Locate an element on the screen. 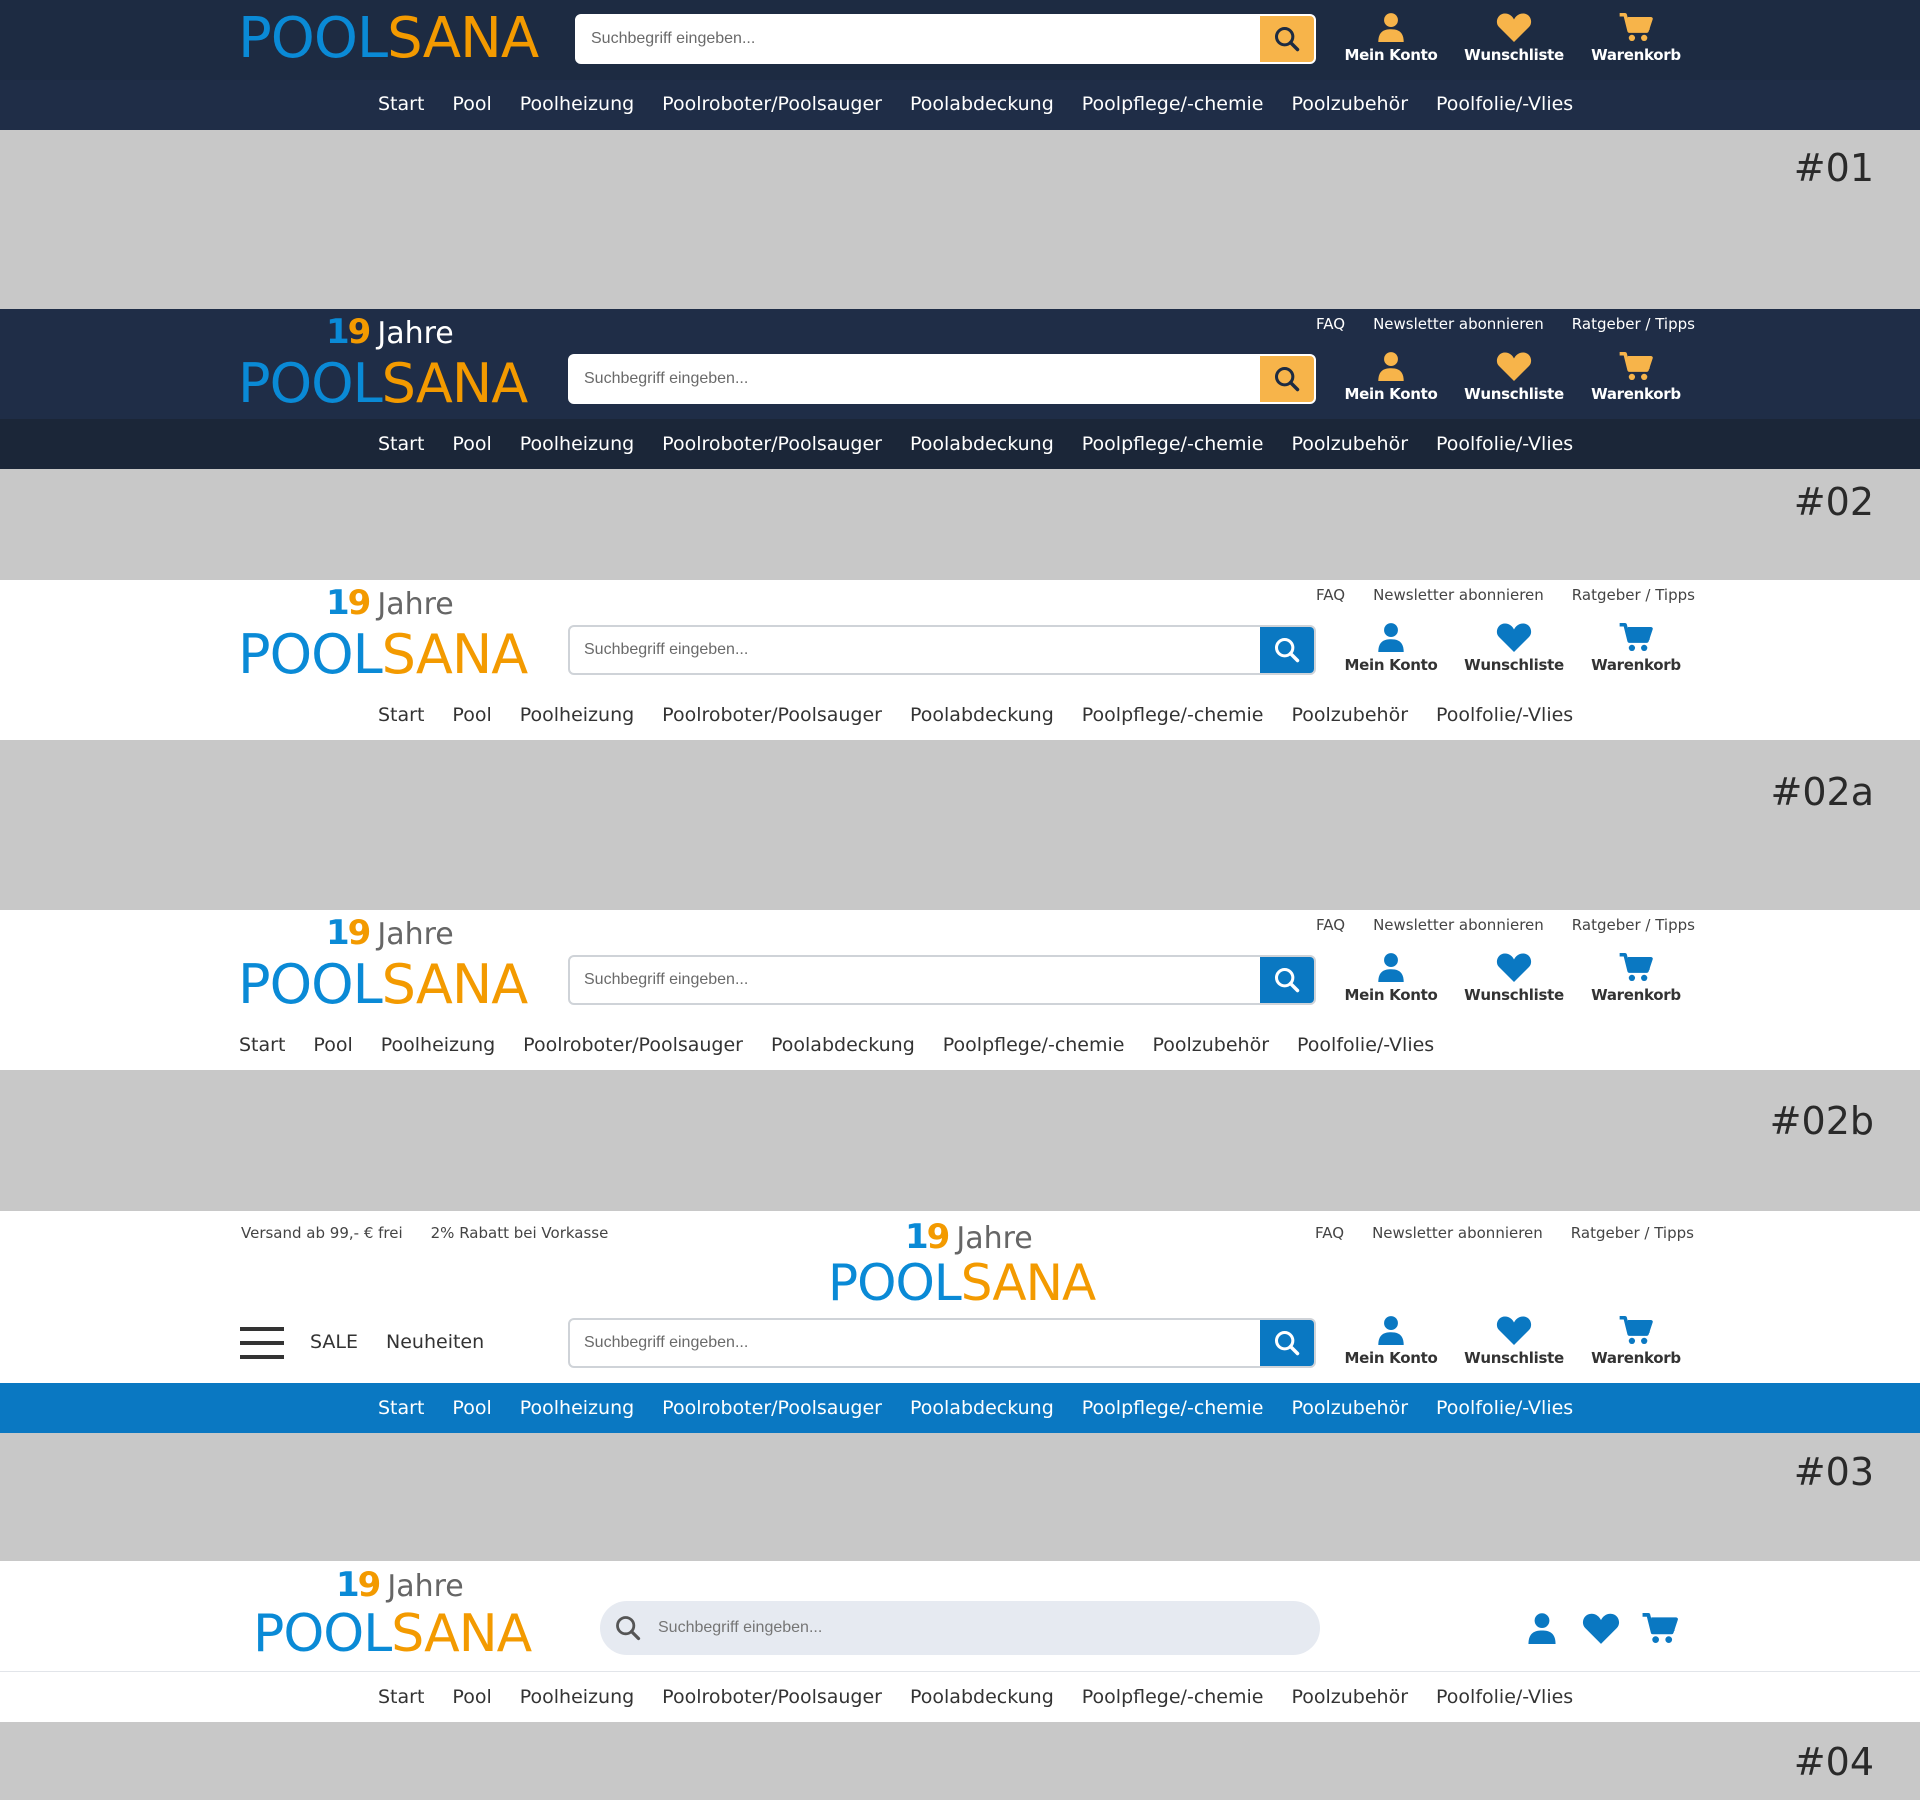 The image size is (1920, 1800). search-box-v03 is located at coordinates (942, 1343).